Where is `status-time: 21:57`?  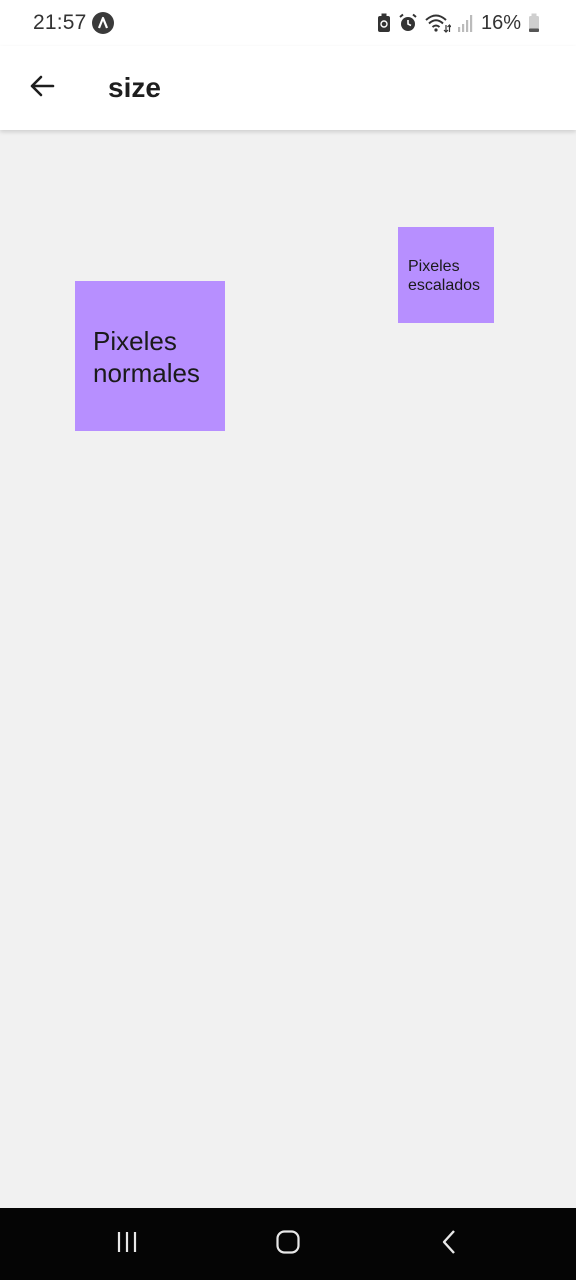 status-time: 21:57 is located at coordinates (60, 22).